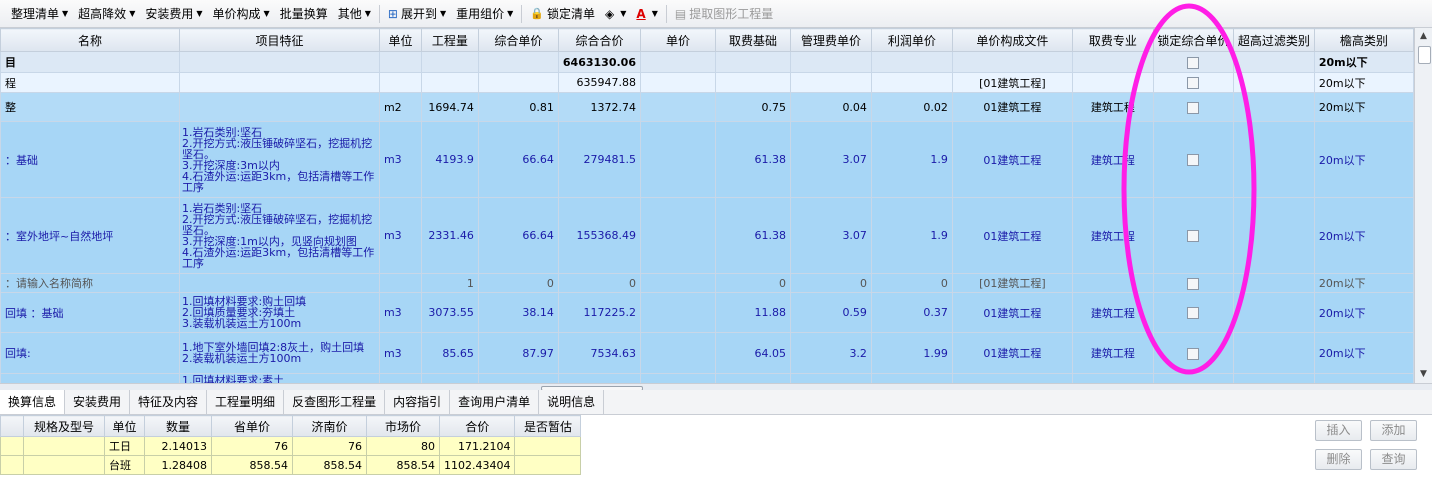 This screenshot has height=478, width=1432. Describe the element at coordinates (599, 62) in the screenshot. I see `table-cell: 6463130.06` at that location.